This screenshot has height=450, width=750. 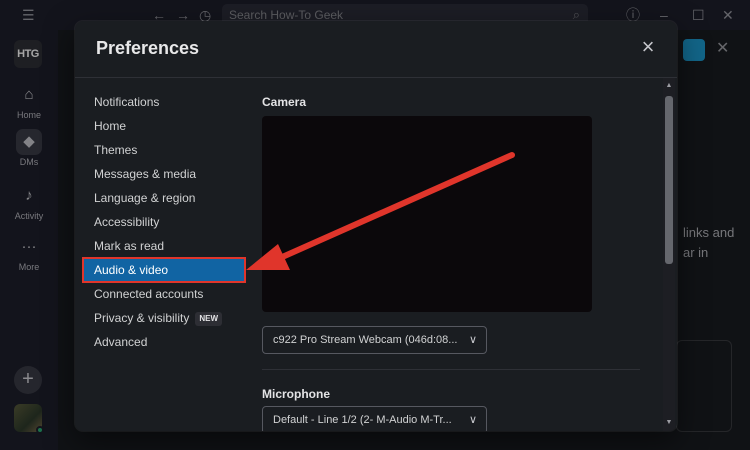 What do you see at coordinates (110, 126) in the screenshot?
I see `nav-label: Home` at bounding box center [110, 126].